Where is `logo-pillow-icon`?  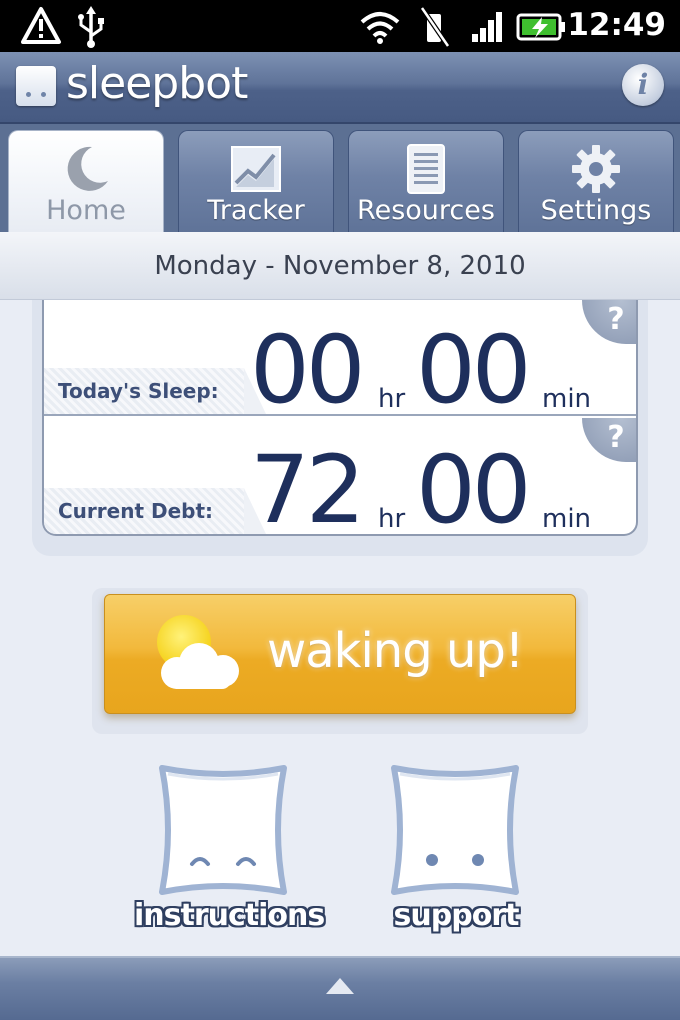
logo-pillow-icon is located at coordinates (36, 86).